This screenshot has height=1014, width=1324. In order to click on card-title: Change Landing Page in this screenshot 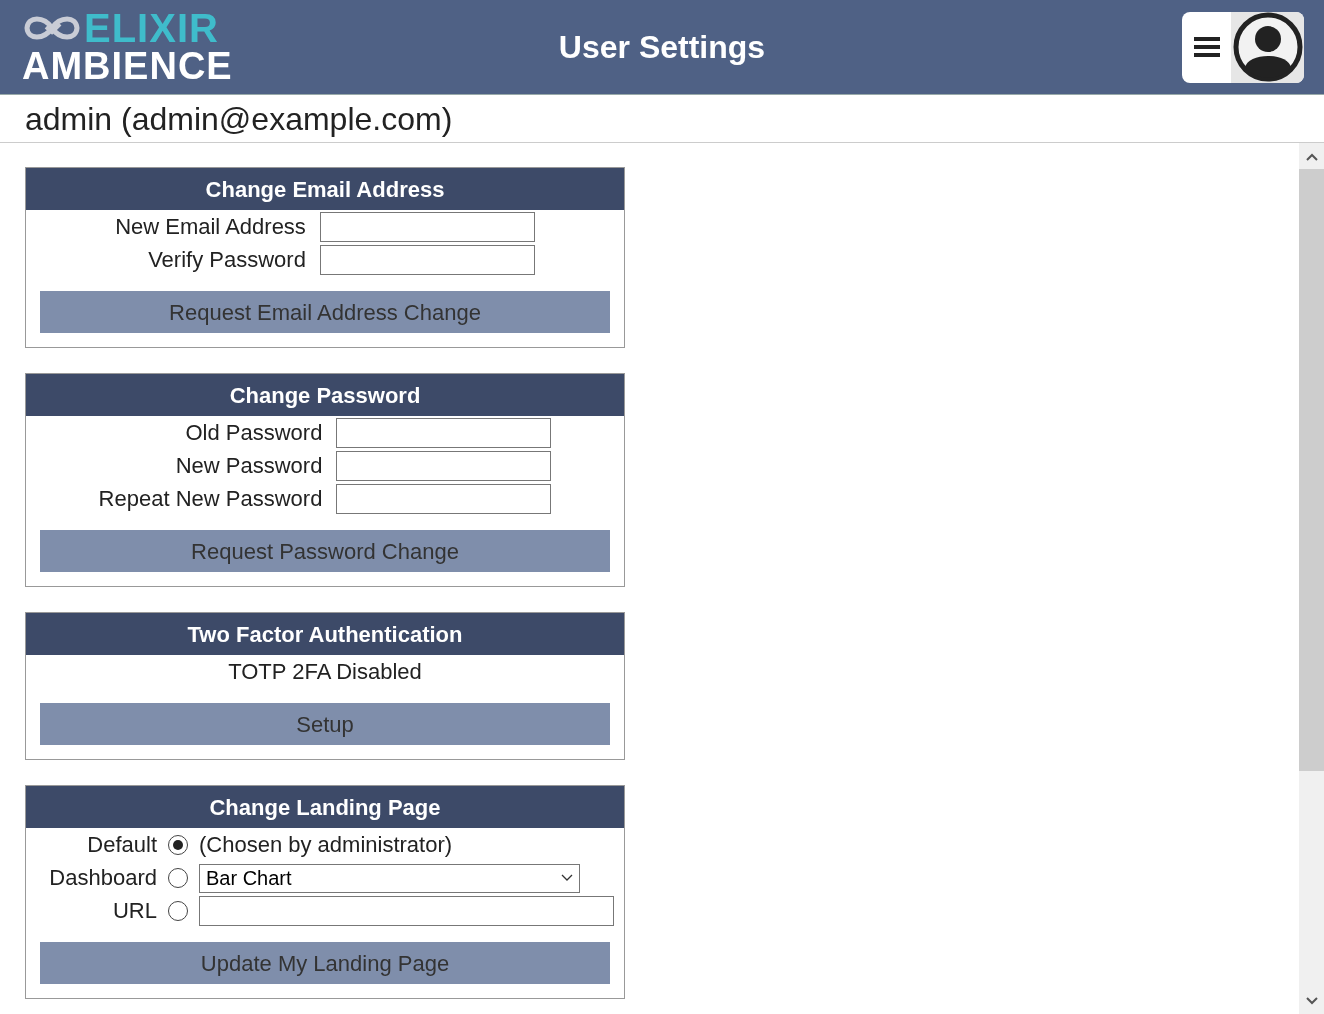, I will do `click(325, 807)`.